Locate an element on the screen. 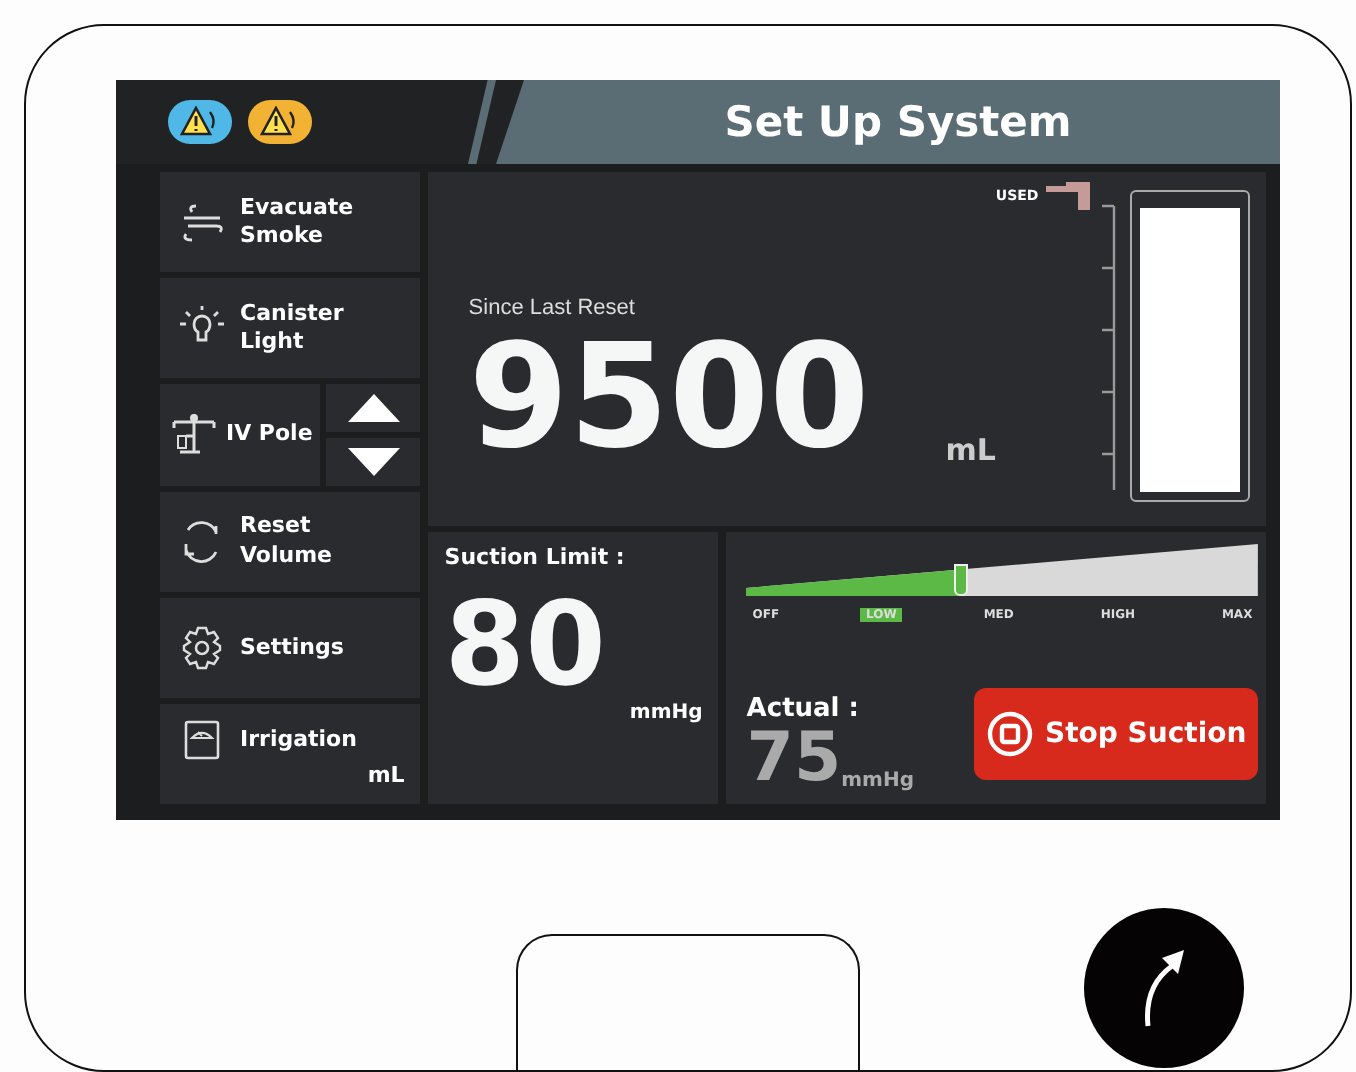 The height and width of the screenshot is (1072, 1356). down-arrow-button is located at coordinates (373, 461).